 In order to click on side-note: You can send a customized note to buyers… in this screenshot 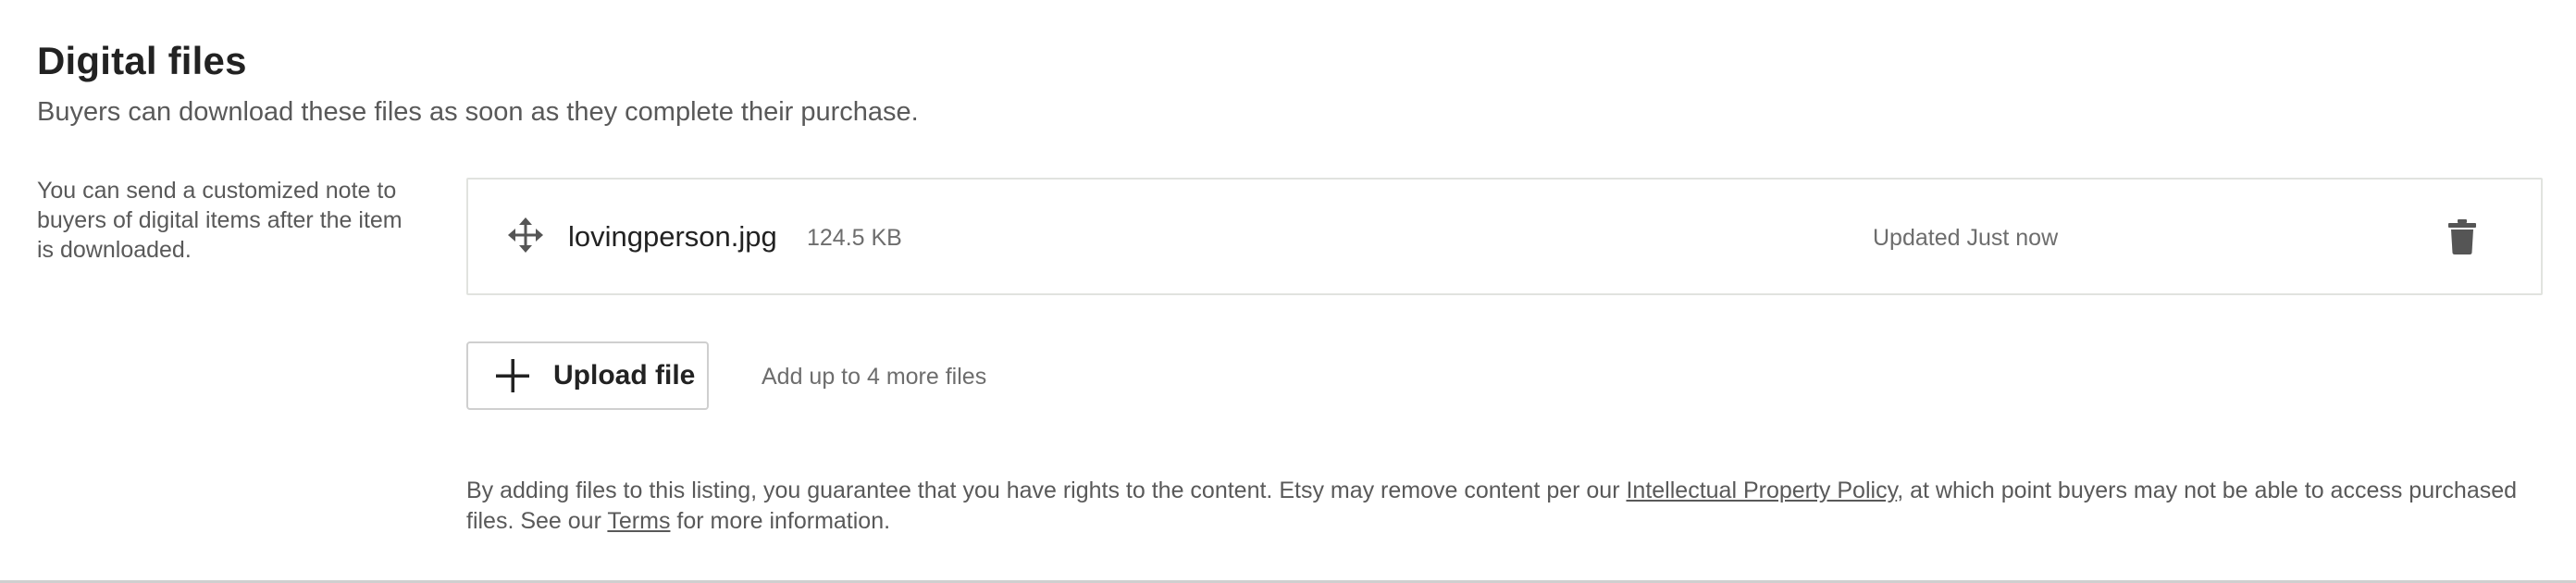, I will do `click(219, 220)`.